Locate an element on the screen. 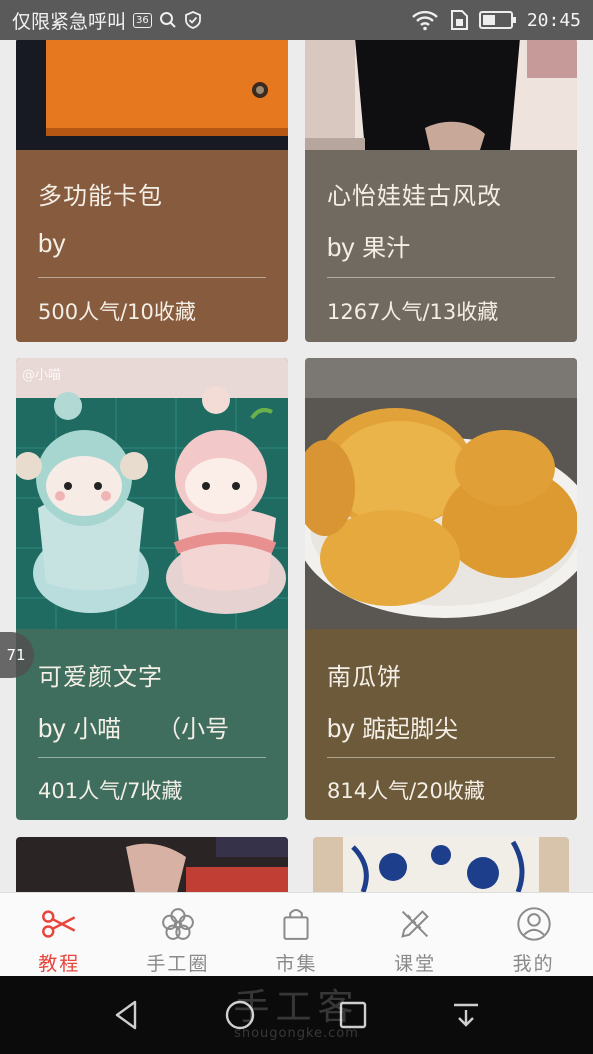 The image size is (593, 1054). tab-label: 市集 is located at coordinates (296, 964).